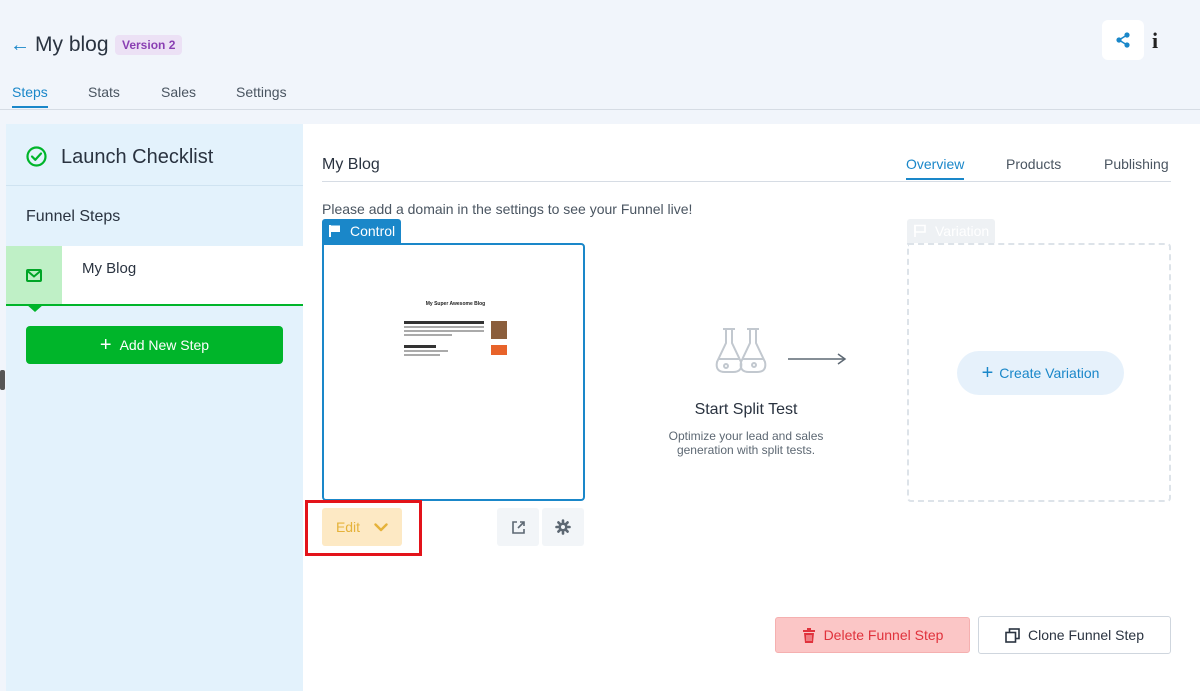 The width and height of the screenshot is (1200, 691). I want to click on control-label: Control, so click(373, 231).